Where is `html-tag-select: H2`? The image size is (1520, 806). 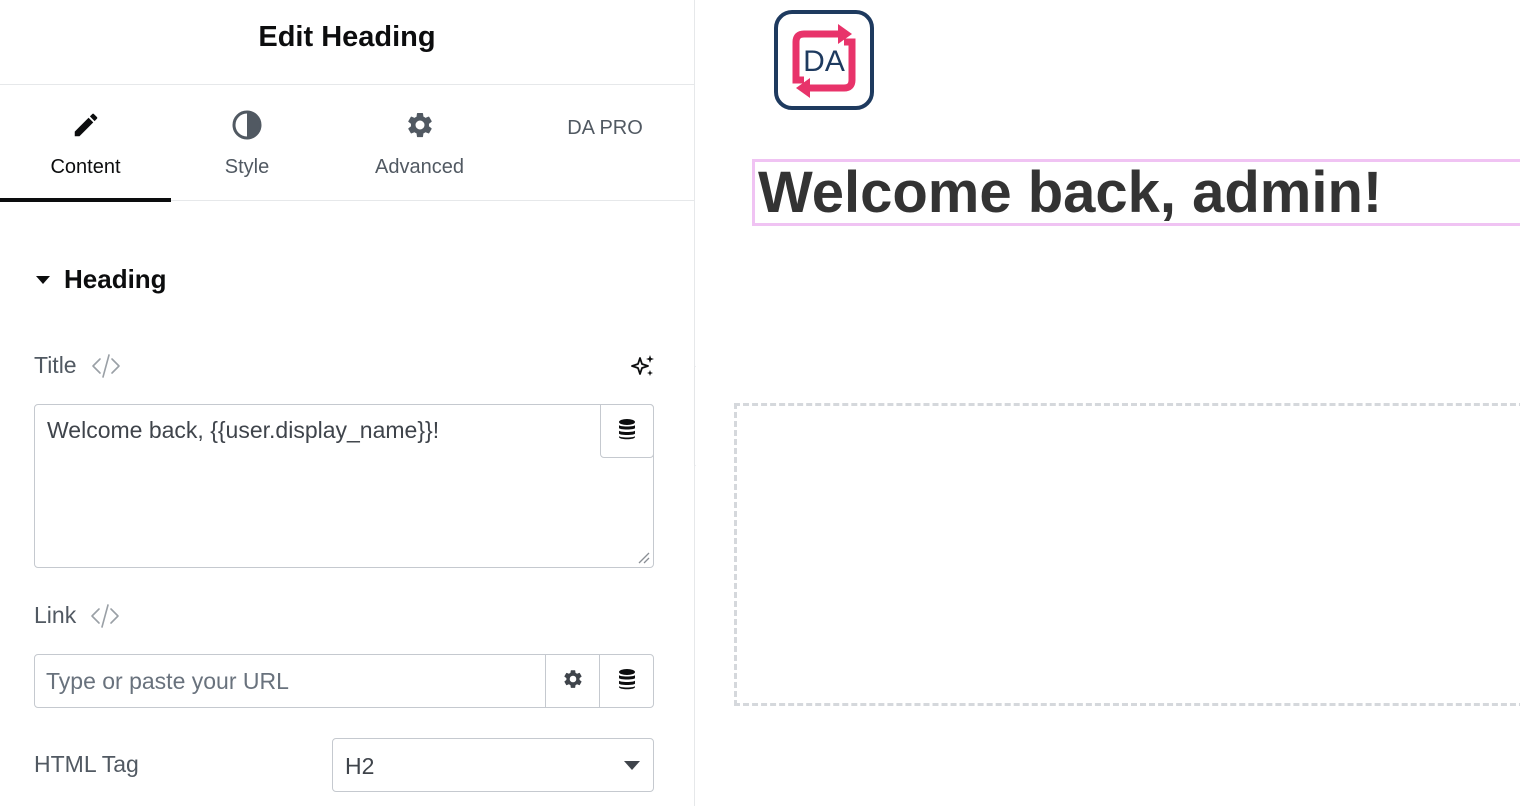
html-tag-select: H2 is located at coordinates (493, 765).